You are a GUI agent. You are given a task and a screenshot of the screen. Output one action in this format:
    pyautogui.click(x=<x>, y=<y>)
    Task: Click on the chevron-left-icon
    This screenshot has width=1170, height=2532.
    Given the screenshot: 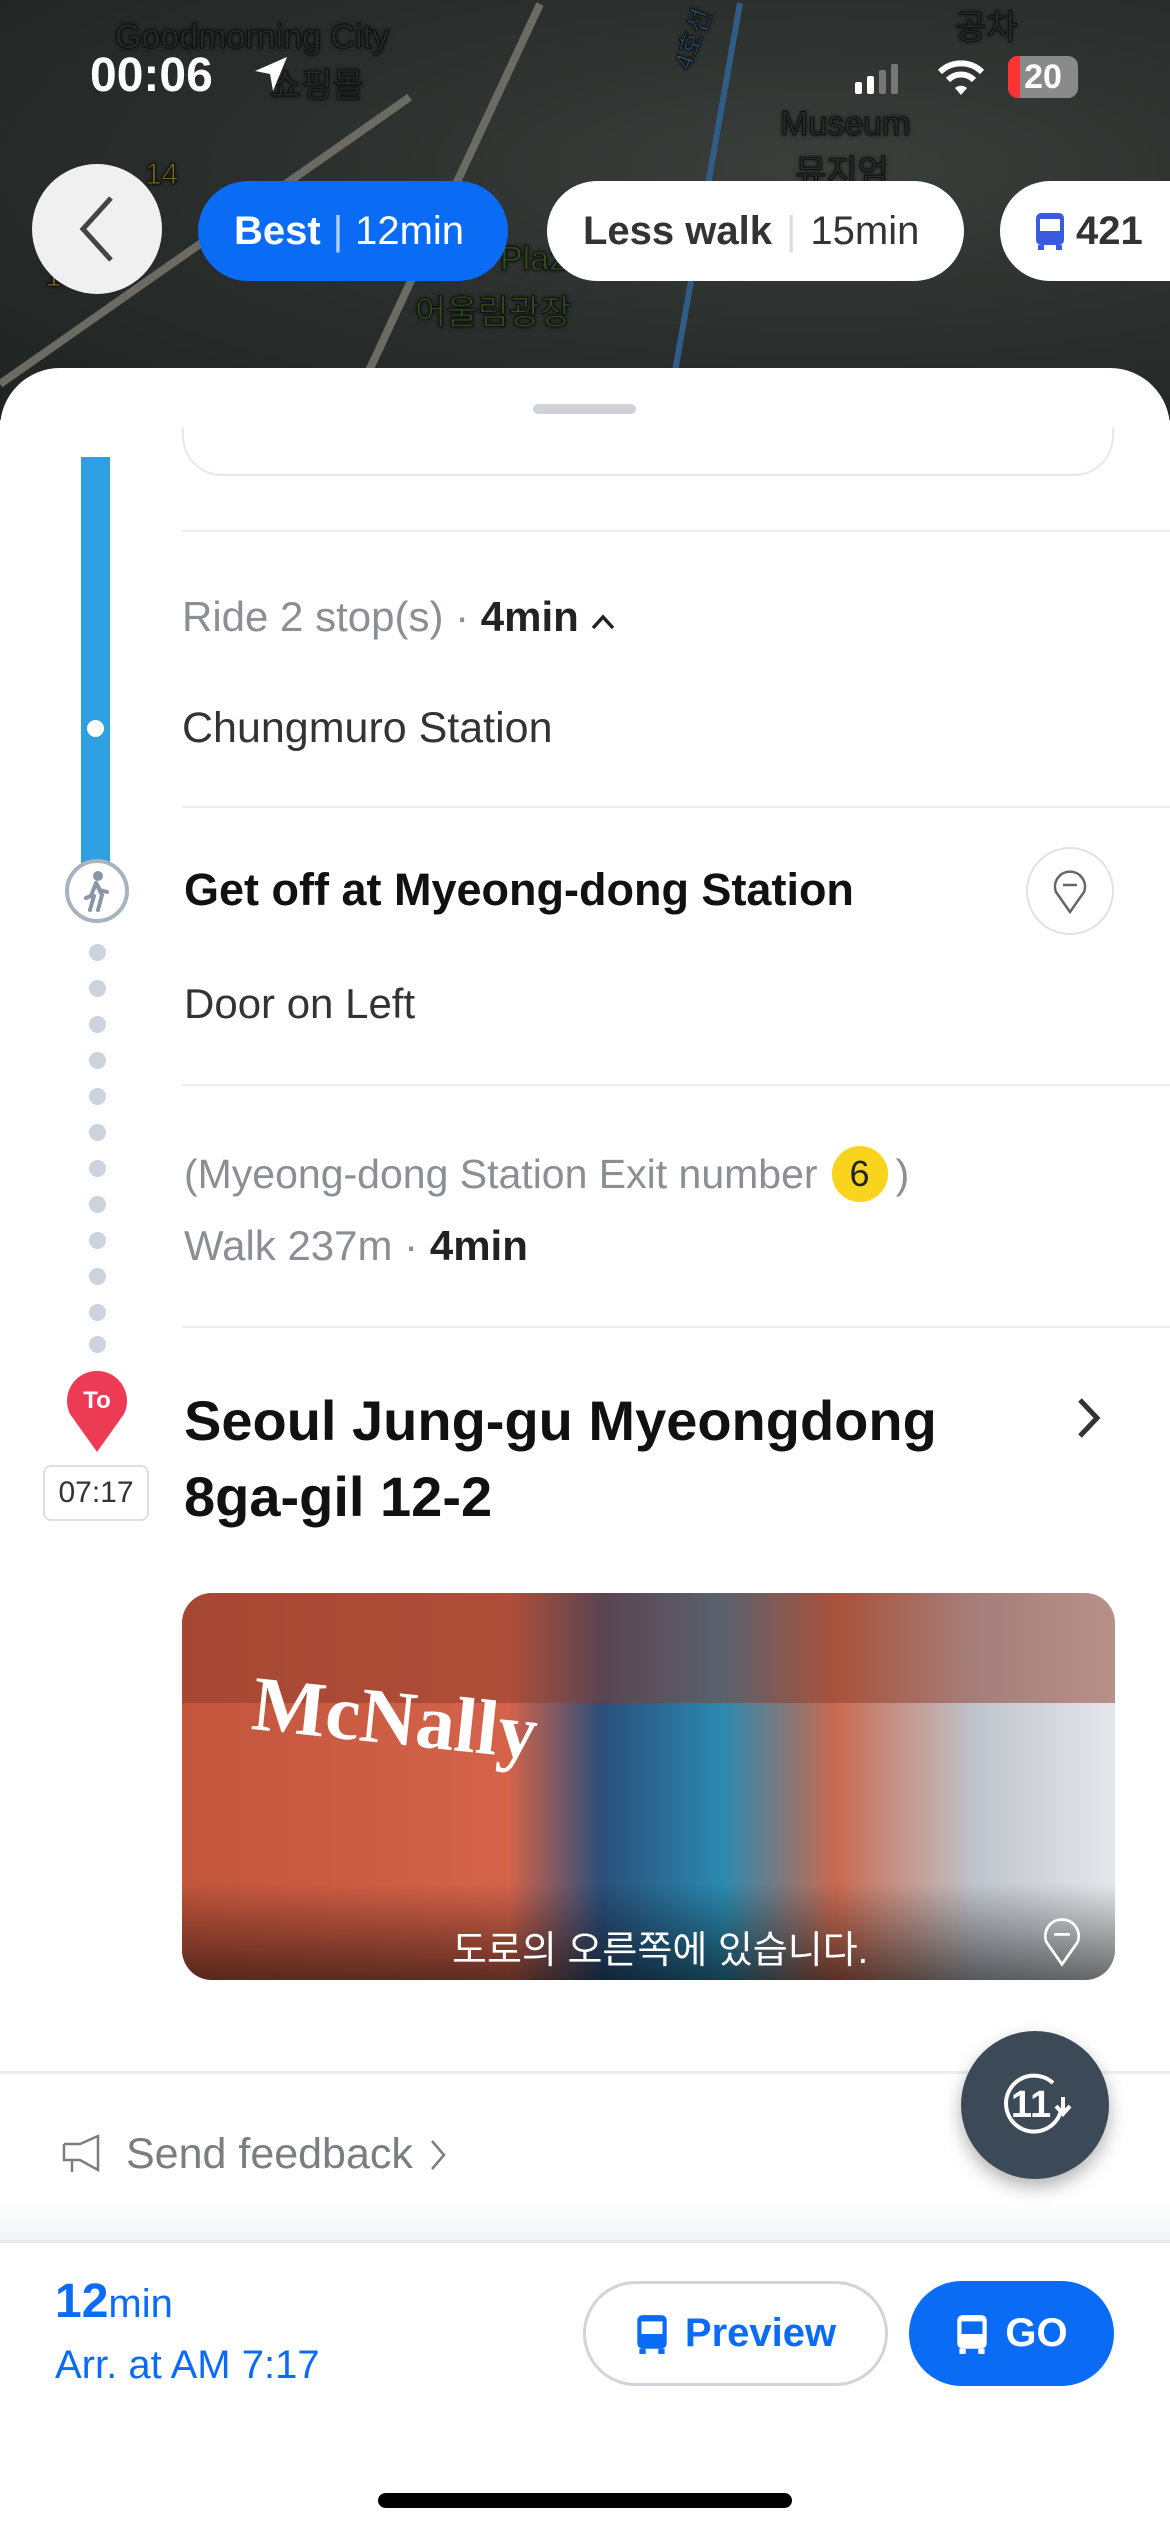 What is the action you would take?
    pyautogui.click(x=96, y=229)
    